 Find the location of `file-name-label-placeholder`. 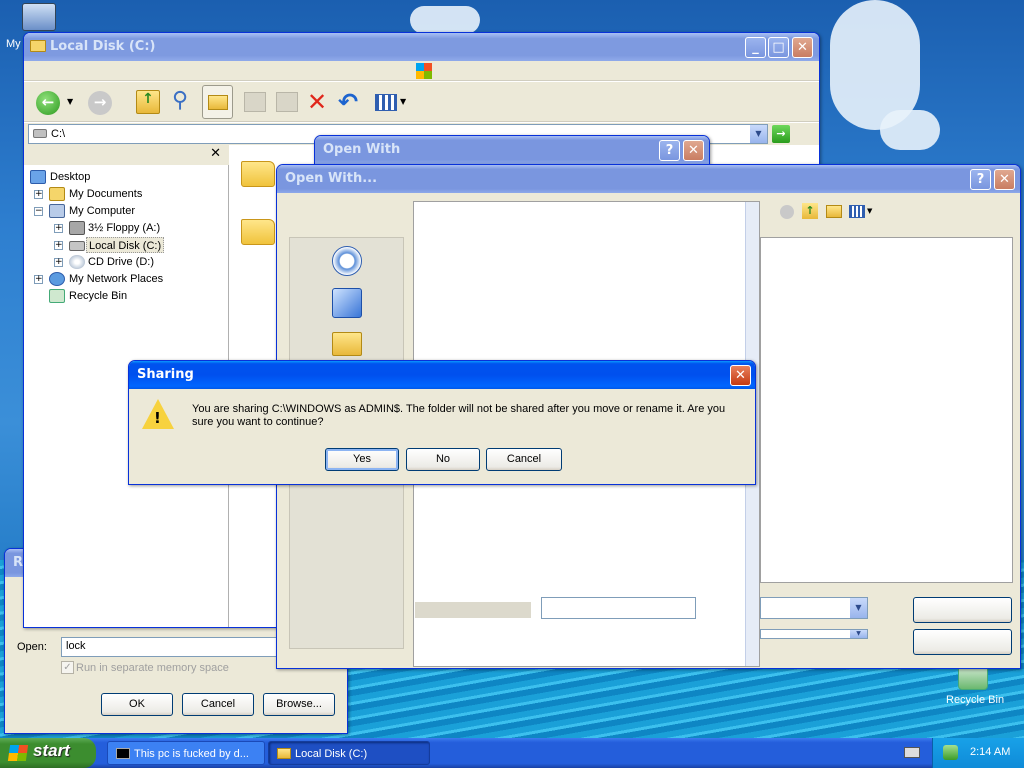

file-name-label-placeholder is located at coordinates (473, 610).